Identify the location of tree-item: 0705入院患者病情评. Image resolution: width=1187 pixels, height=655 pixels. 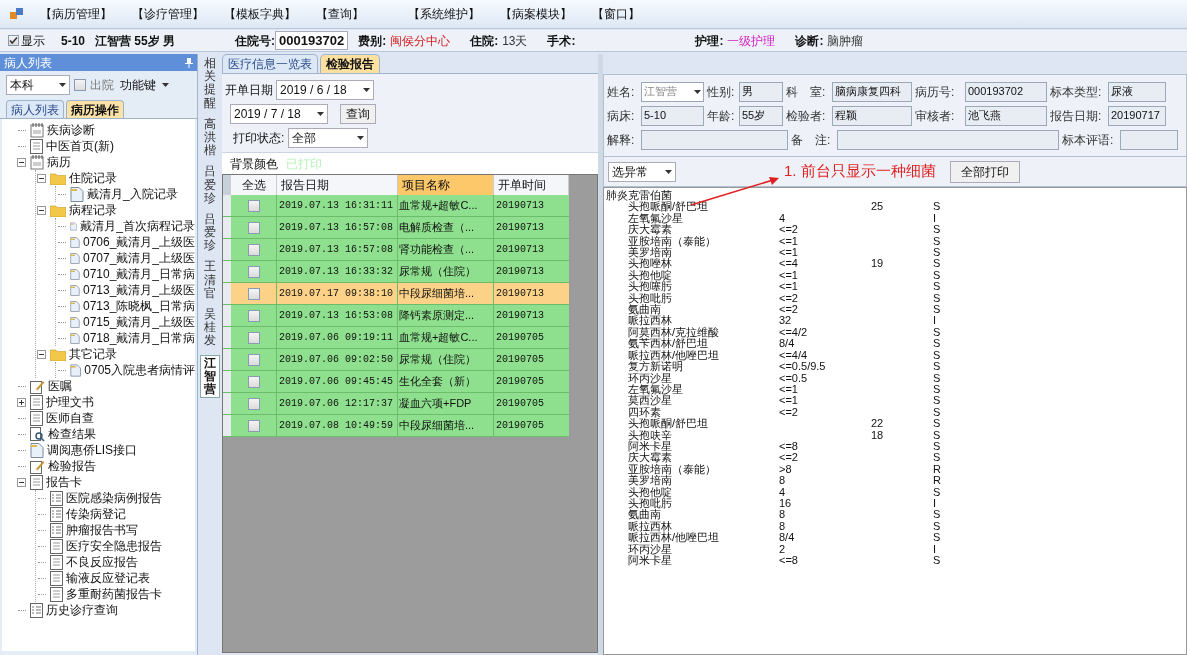
(139, 370).